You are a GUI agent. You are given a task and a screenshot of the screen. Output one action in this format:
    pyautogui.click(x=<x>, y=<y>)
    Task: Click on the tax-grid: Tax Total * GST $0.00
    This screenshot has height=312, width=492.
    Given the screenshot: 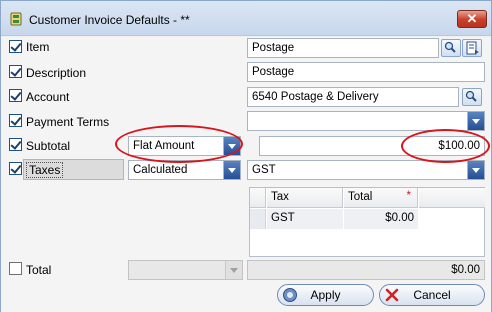 What is the action you would take?
    pyautogui.click(x=367, y=222)
    